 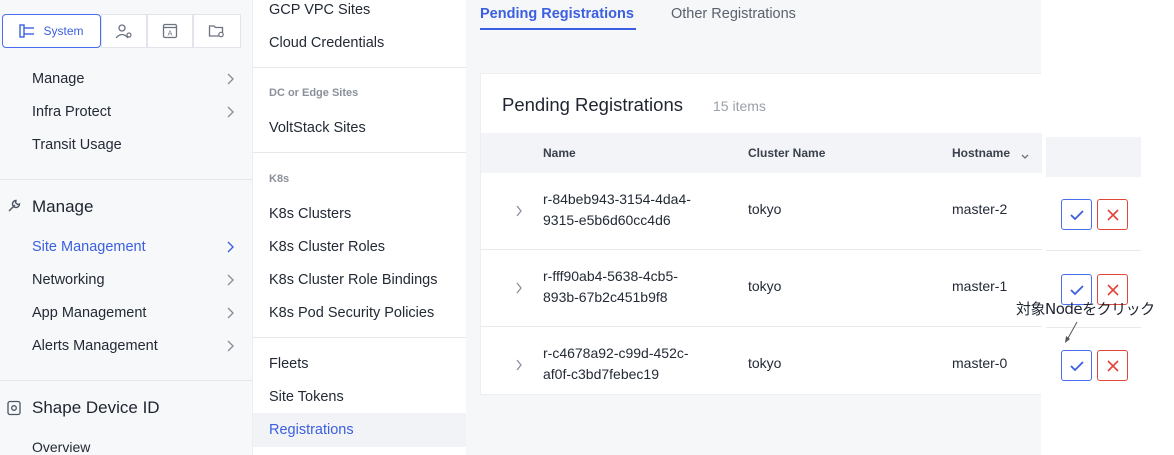 I want to click on column-header-cluster-name: Cluster Name, so click(x=786, y=153).